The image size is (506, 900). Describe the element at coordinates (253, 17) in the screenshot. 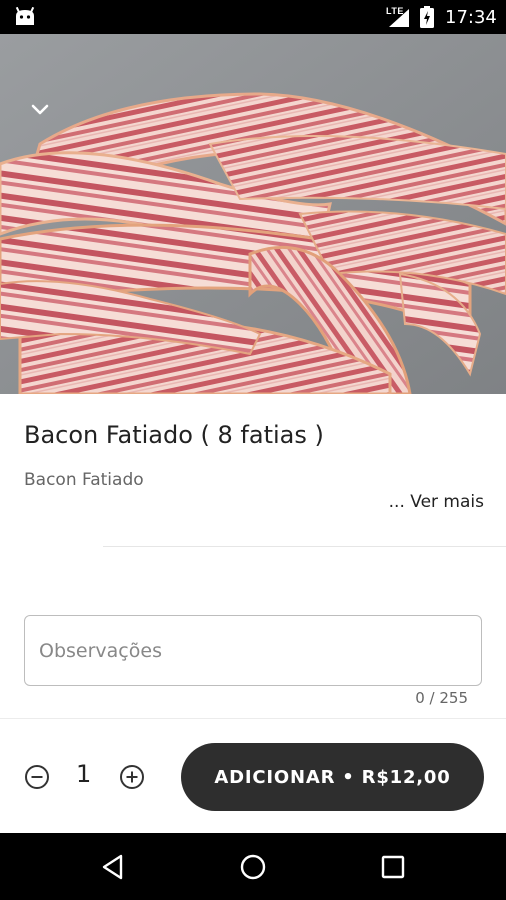

I see `status-bar: LTE 17:34` at that location.